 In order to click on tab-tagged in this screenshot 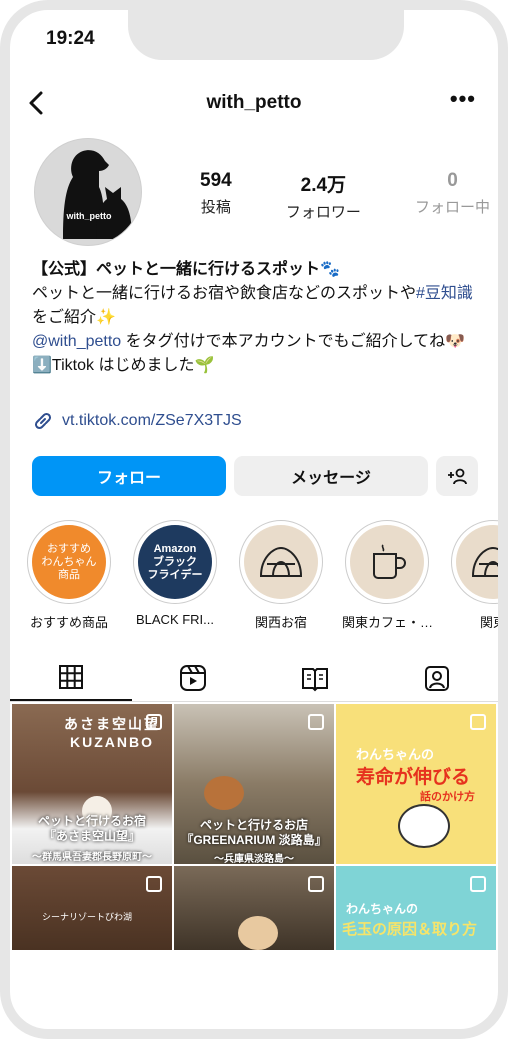, I will do `click(437, 677)`.